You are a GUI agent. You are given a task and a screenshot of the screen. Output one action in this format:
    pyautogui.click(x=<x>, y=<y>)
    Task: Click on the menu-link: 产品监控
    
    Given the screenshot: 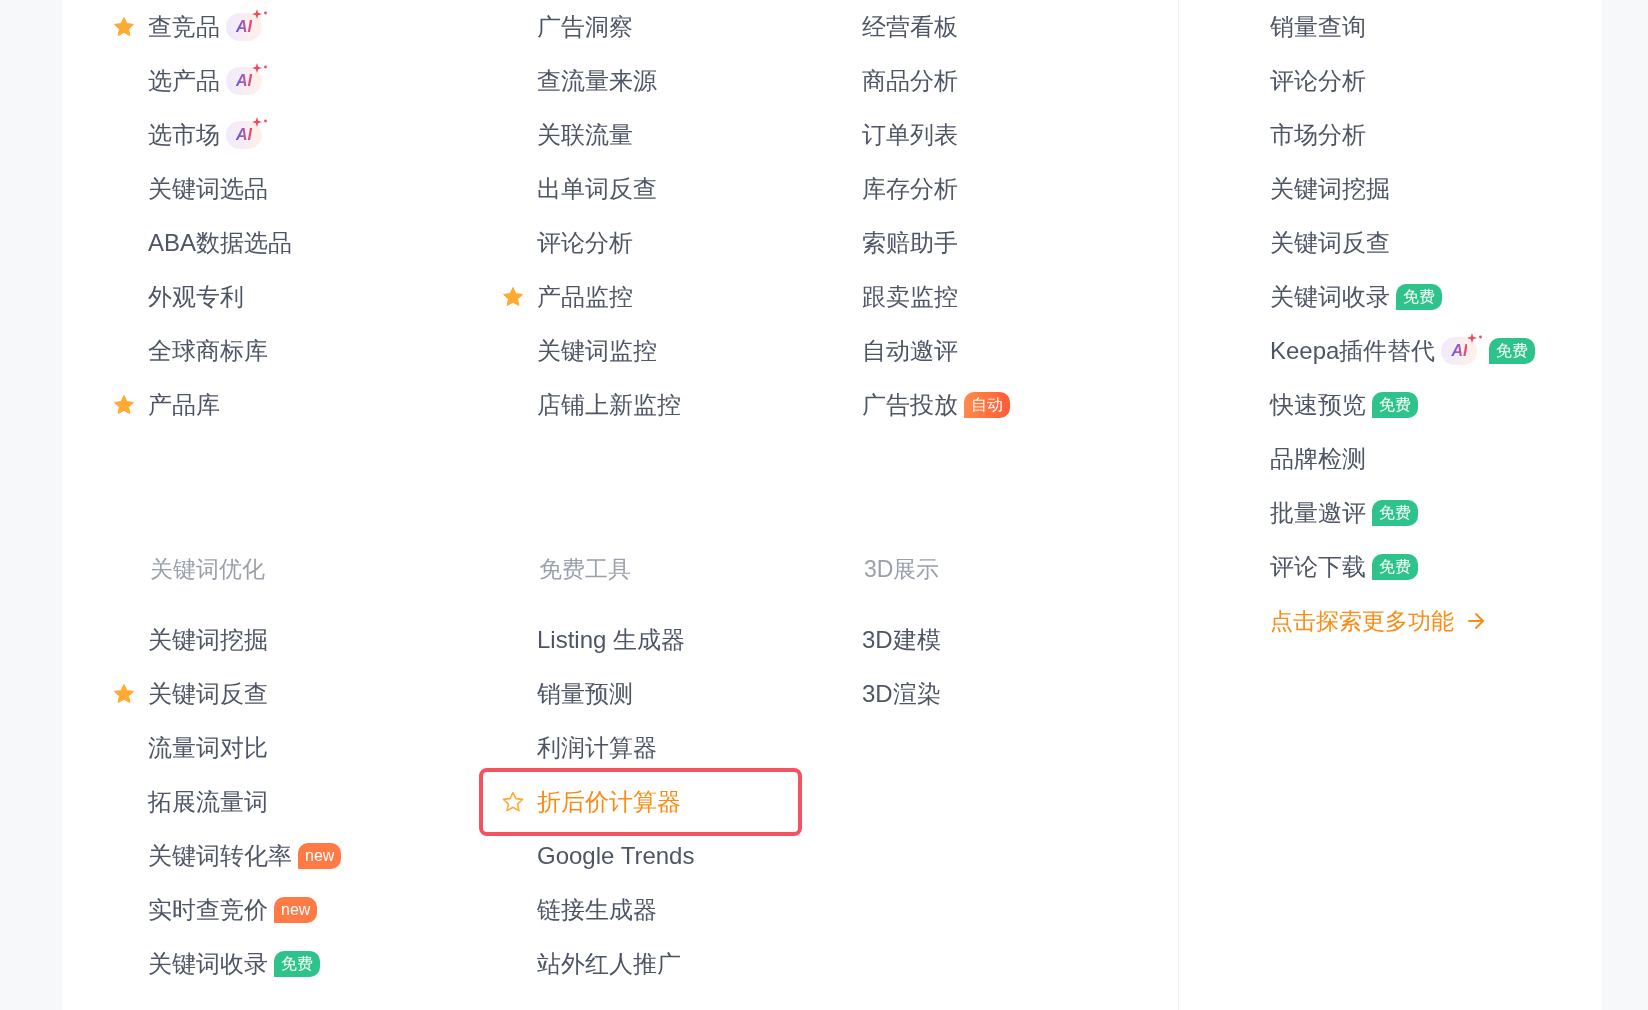 What is the action you would take?
    pyautogui.click(x=585, y=297)
    